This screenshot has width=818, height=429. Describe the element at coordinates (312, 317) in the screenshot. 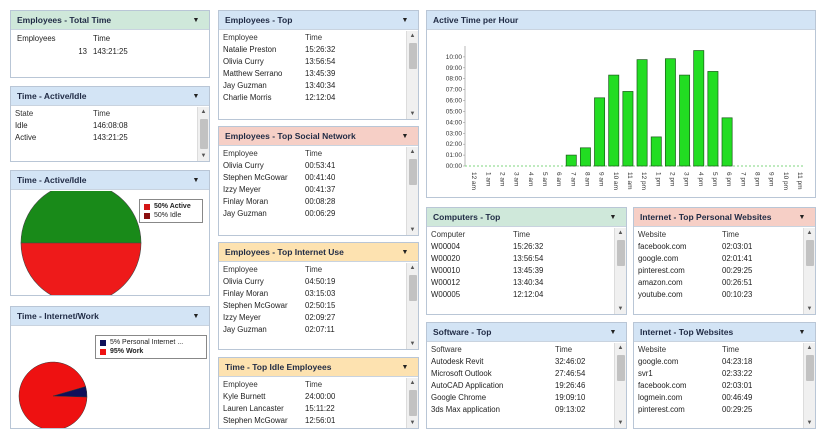

I see `table-row: Izzy Meyer 02:09:27` at that location.